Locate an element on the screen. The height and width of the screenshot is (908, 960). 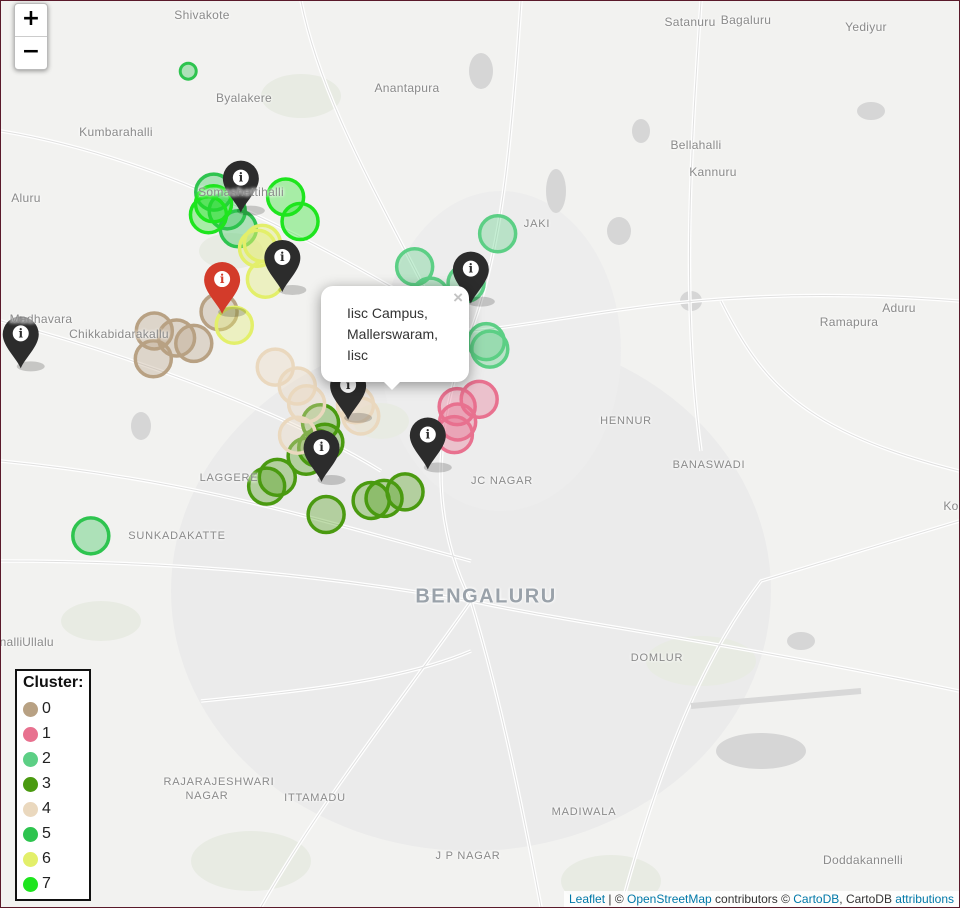
legend-item: 5 is located at coordinates (37, 834).